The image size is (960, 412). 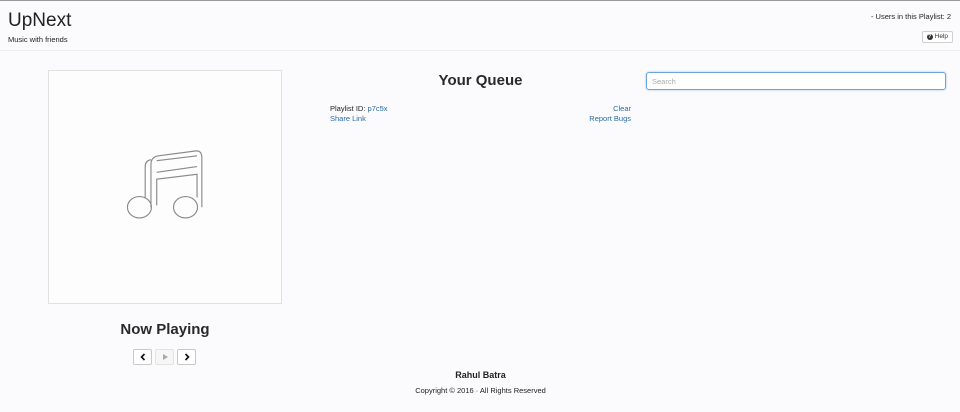 I want to click on tagline: Music with friends, so click(x=38, y=39).